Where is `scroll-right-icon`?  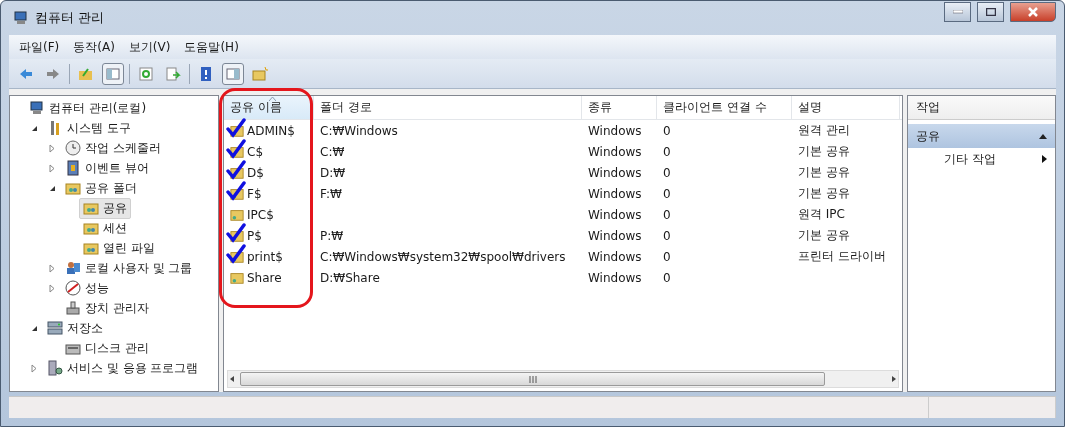
scroll-right-icon is located at coordinates (894, 379).